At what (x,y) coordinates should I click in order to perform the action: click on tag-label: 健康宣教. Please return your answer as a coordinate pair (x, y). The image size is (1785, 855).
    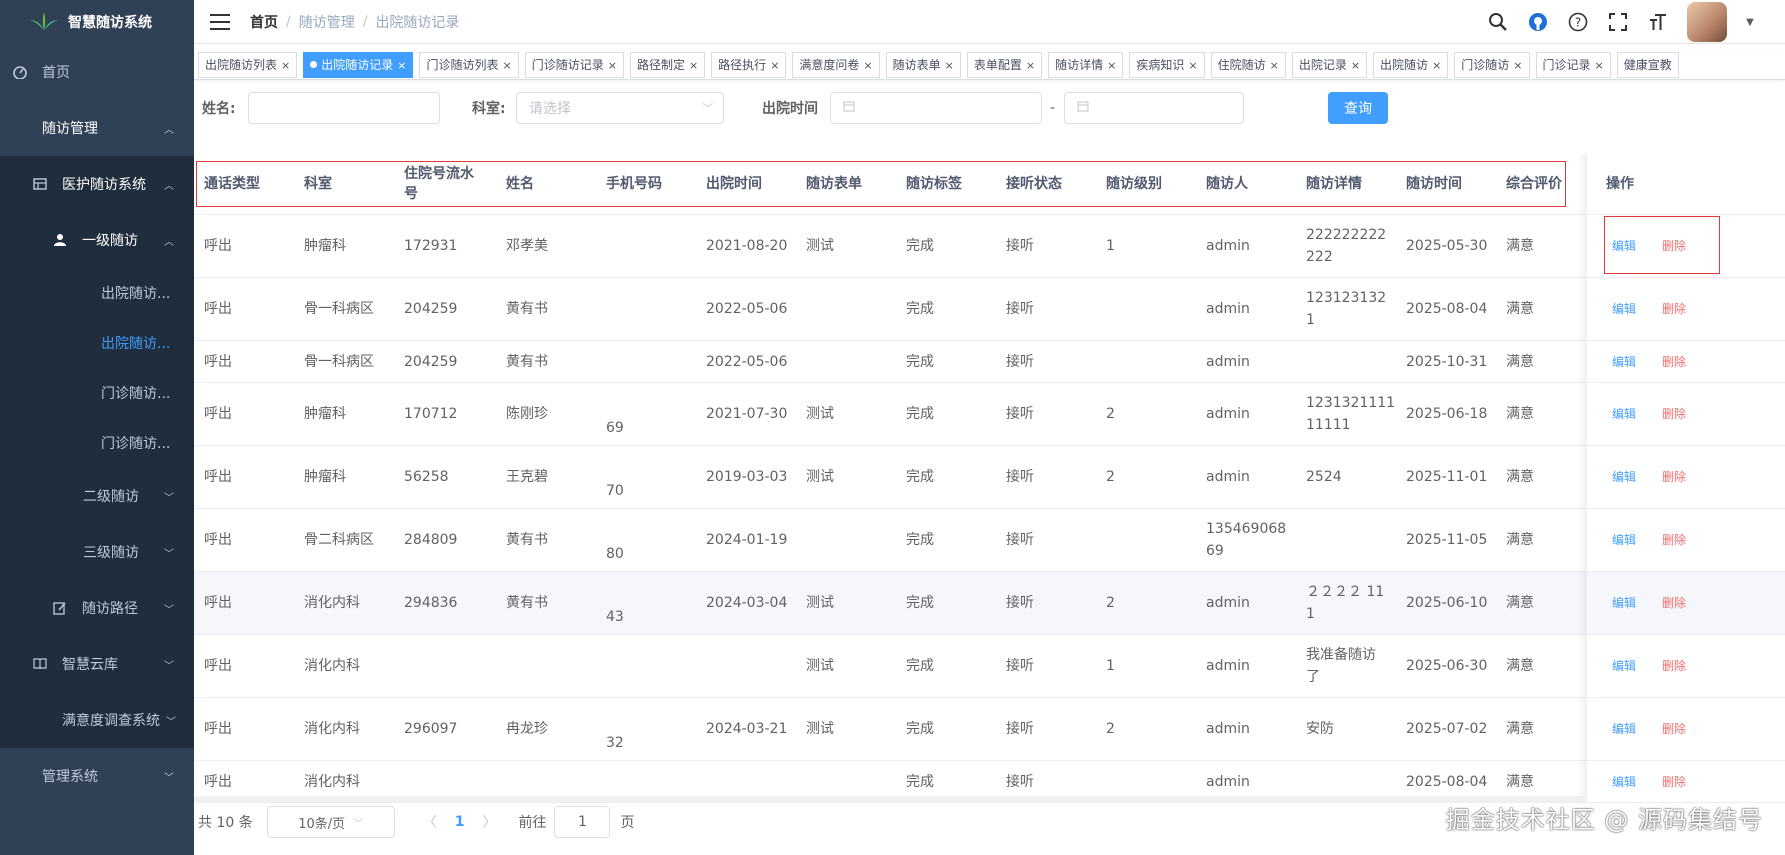
    Looking at the image, I should click on (1647, 64).